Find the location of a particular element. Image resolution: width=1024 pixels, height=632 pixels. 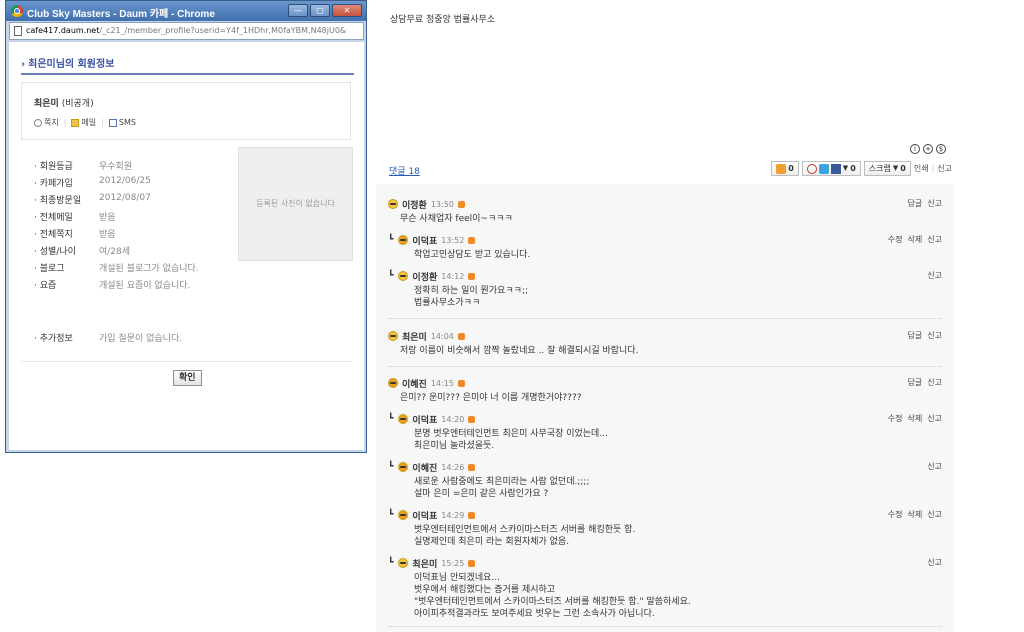

maximize-button: □ is located at coordinates (320, 10).